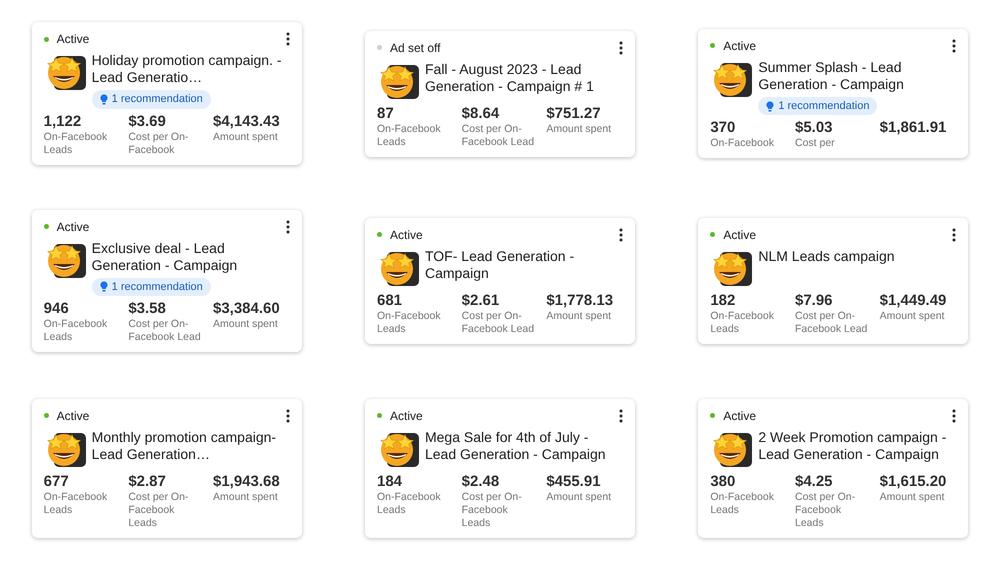 Image resolution: width=1000 pixels, height=562 pixels. What do you see at coordinates (574, 481) in the screenshot?
I see `metric-value: $455.91` at bounding box center [574, 481].